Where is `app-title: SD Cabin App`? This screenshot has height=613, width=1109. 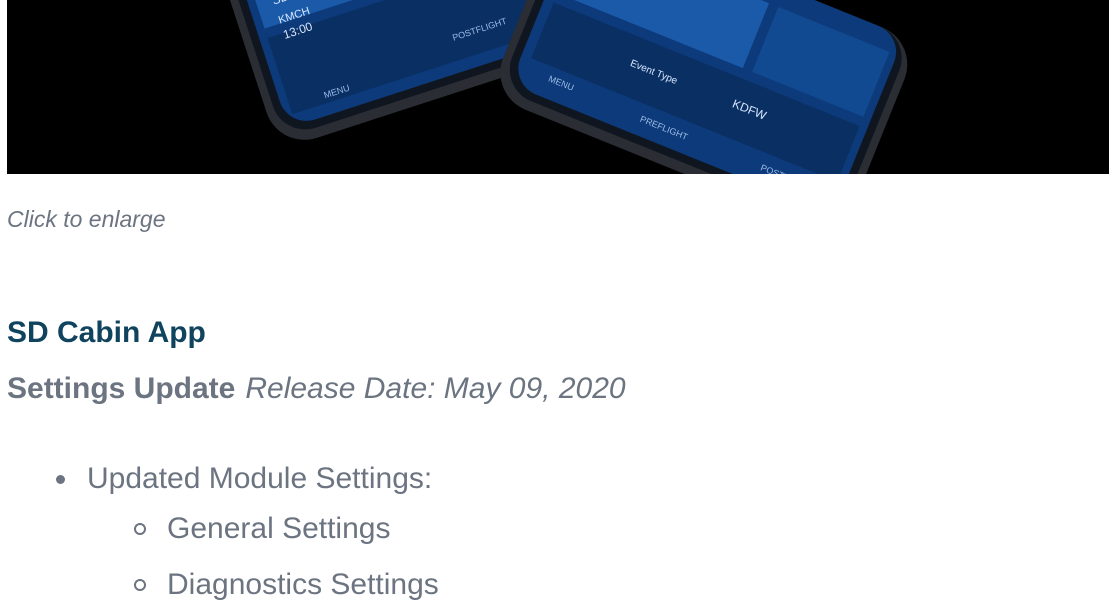
app-title: SD Cabin App is located at coordinates (106, 332).